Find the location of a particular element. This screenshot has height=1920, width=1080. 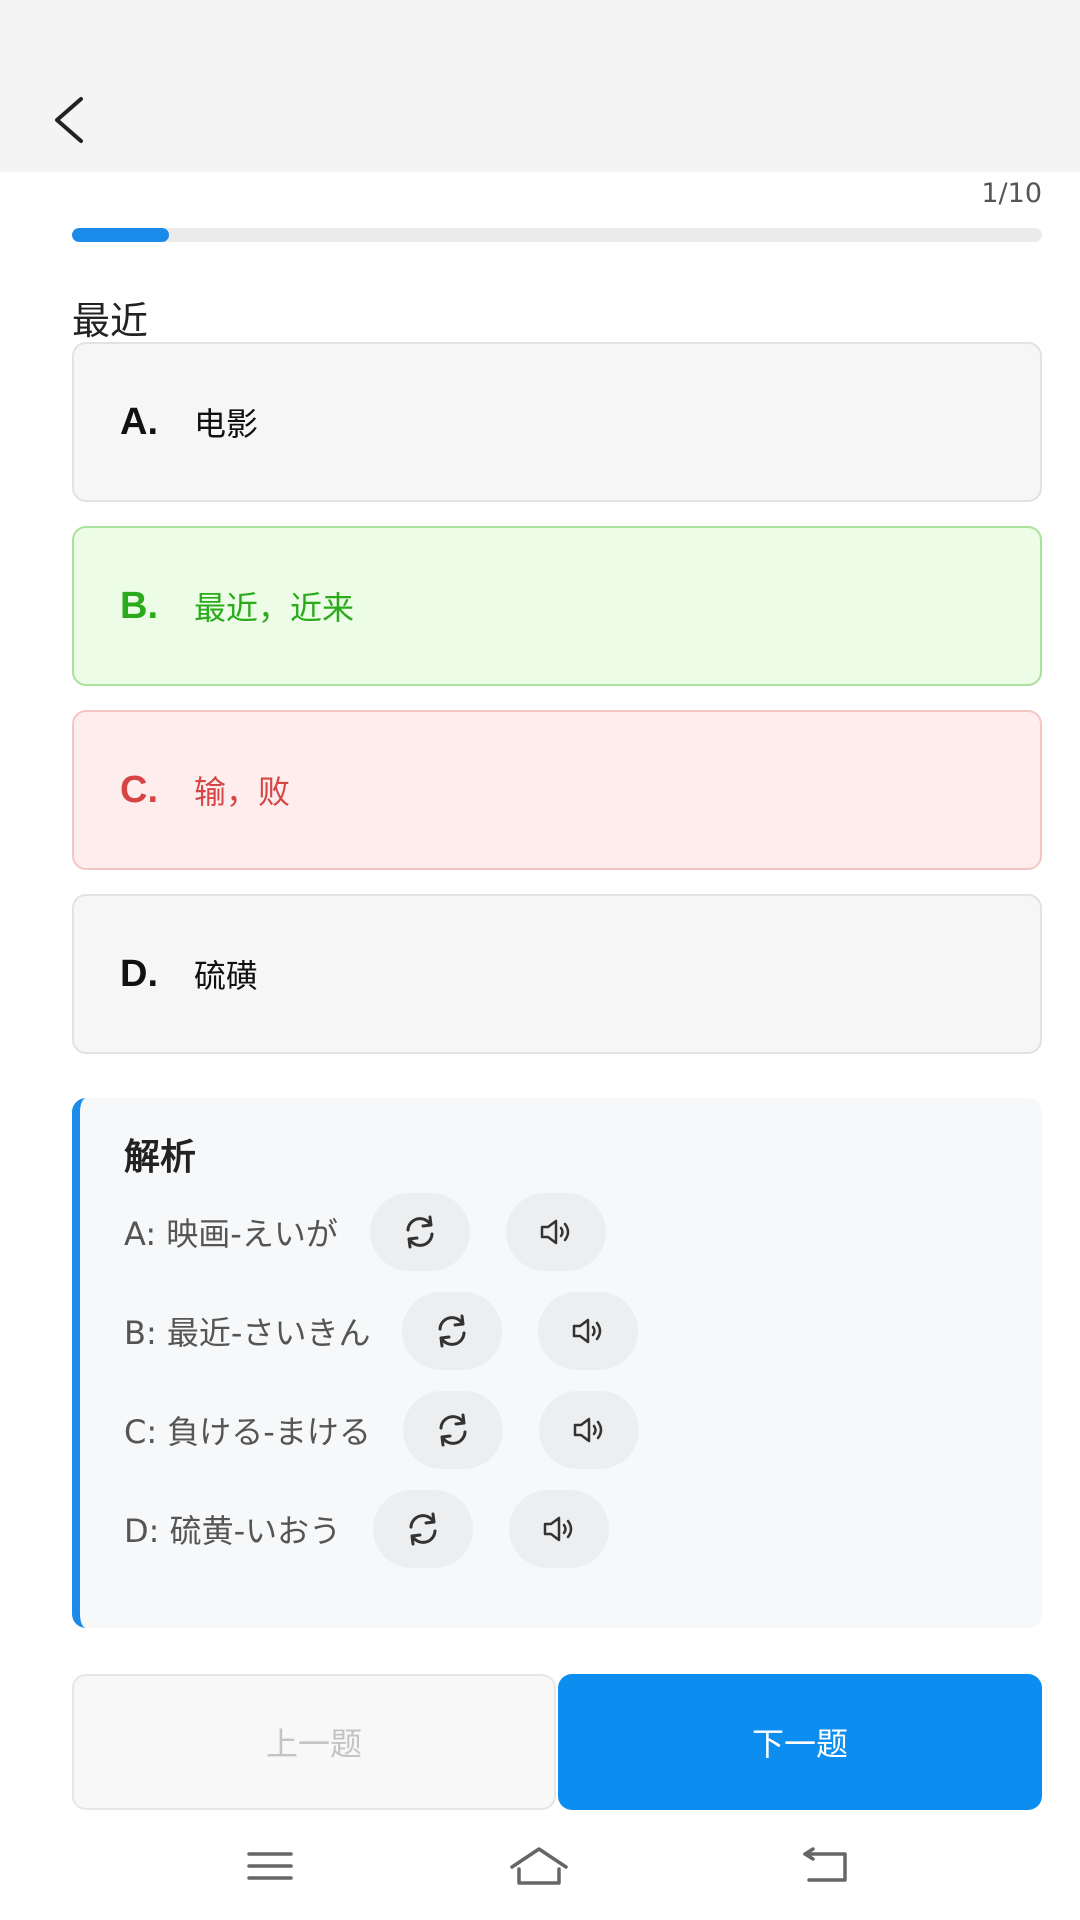

option-b: B. 最近，近来 is located at coordinates (557, 606).